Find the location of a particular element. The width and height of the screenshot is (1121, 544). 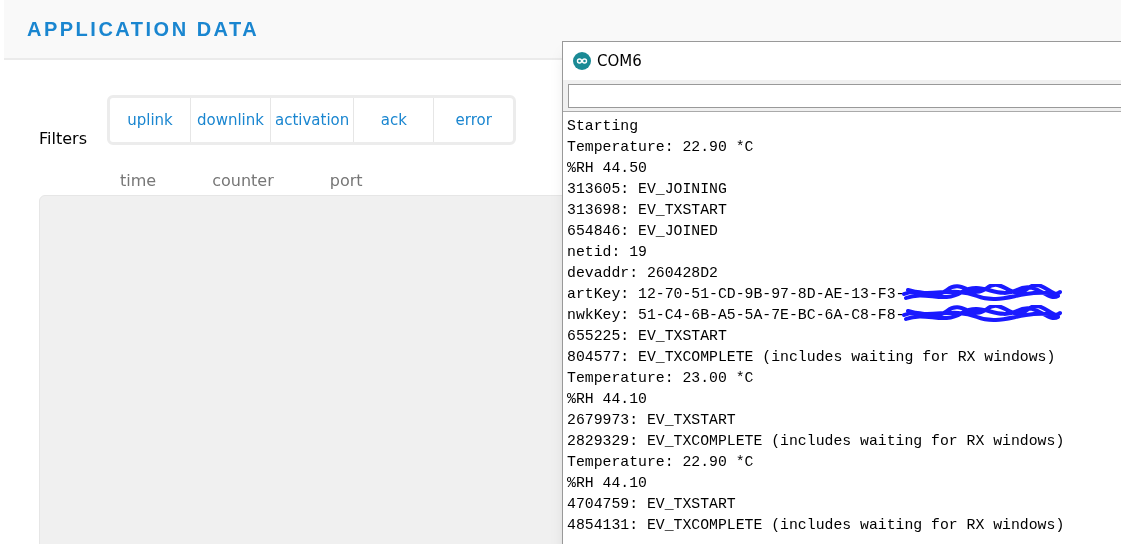

filter-button: activation is located at coordinates (311, 120).